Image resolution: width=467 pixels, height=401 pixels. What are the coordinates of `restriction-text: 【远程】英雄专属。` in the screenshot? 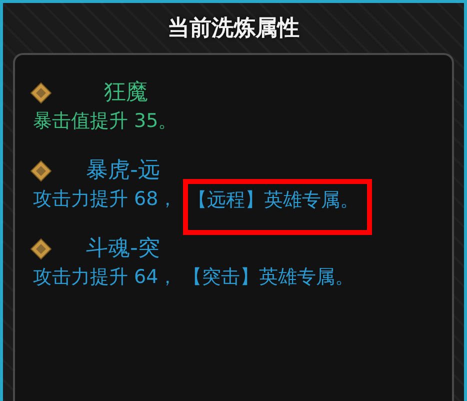 It's located at (274, 200).